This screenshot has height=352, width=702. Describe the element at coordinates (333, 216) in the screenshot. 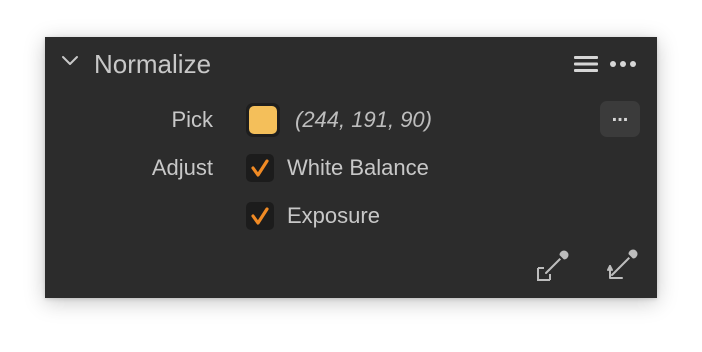

I see `exposure-label: Exposure` at that location.